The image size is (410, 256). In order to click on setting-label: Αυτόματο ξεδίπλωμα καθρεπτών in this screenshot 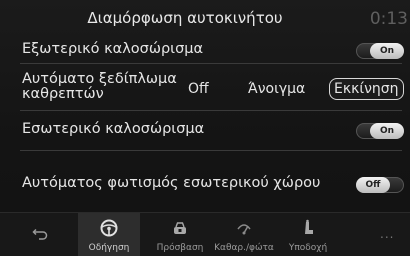, I will do `click(99, 87)`.